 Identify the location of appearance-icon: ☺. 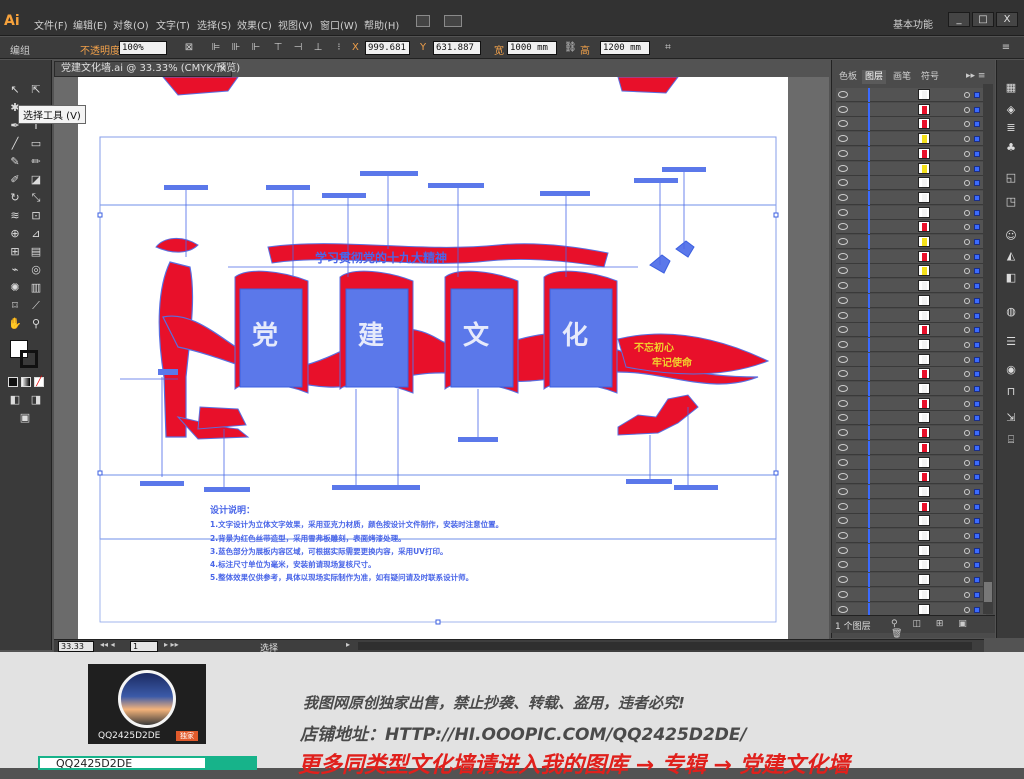
(1011, 236).